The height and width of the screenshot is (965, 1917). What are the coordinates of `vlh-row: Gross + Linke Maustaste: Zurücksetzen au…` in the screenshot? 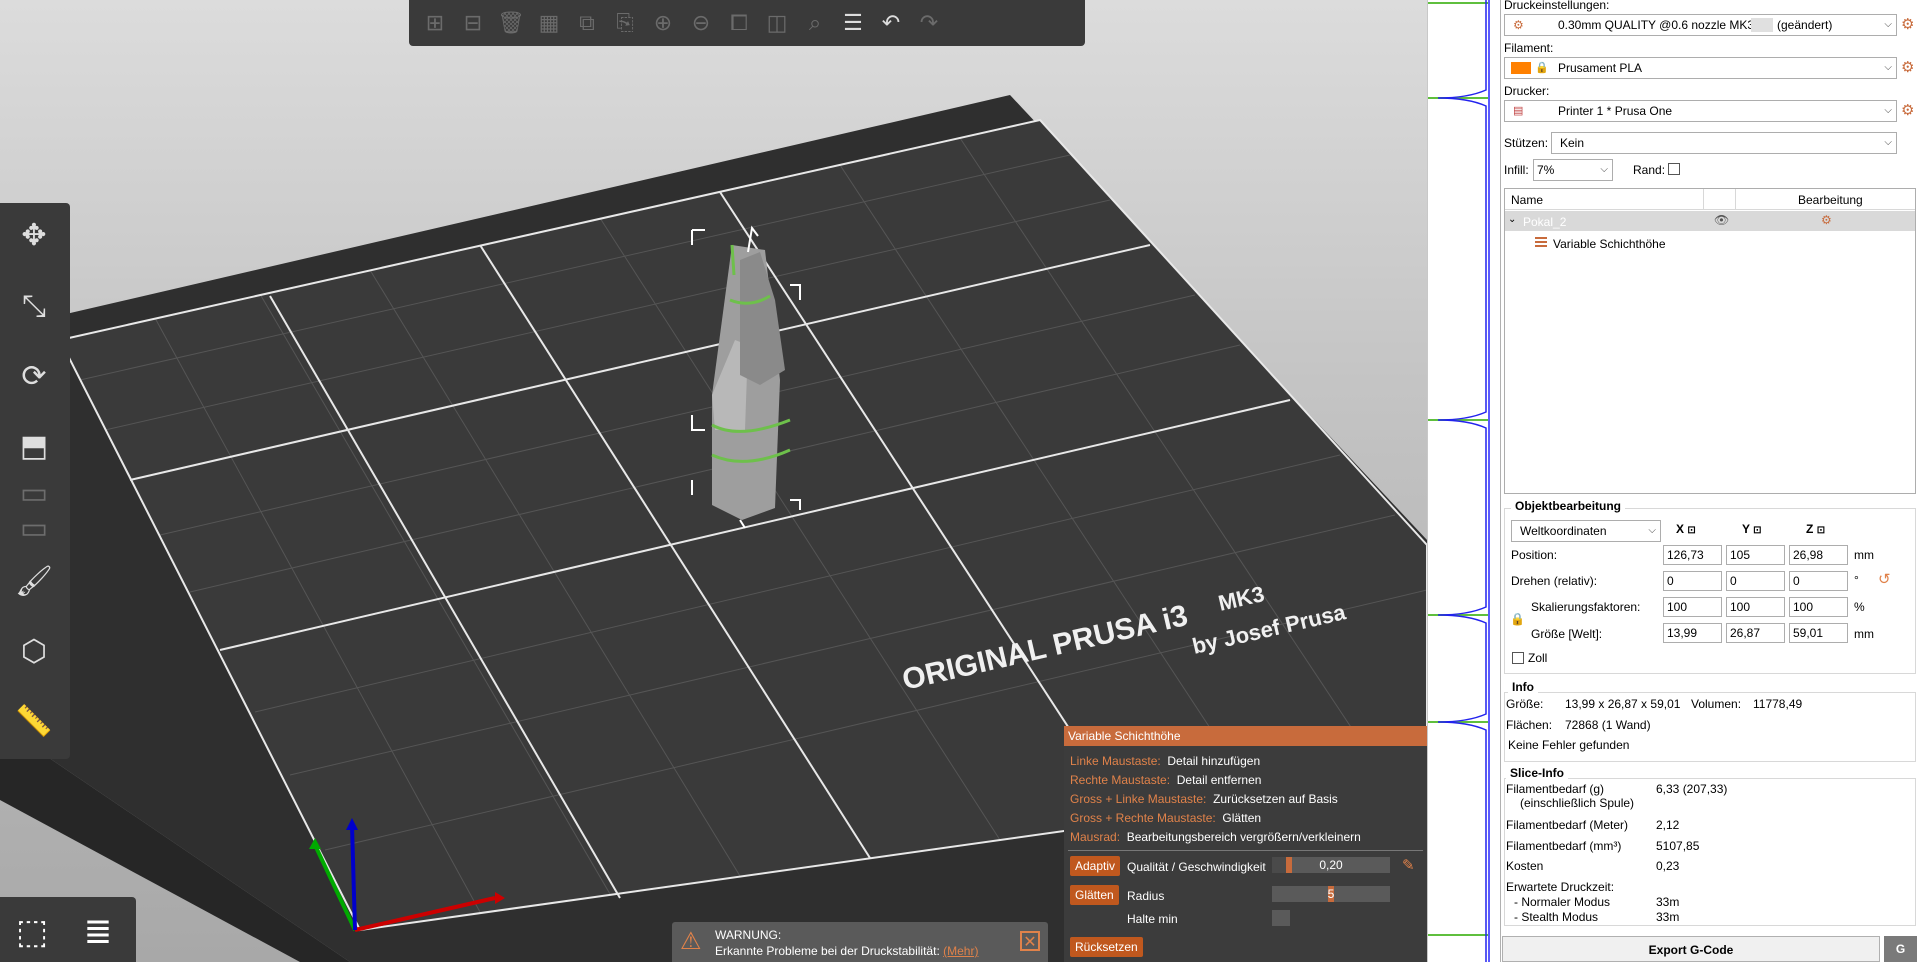 It's located at (1204, 799).